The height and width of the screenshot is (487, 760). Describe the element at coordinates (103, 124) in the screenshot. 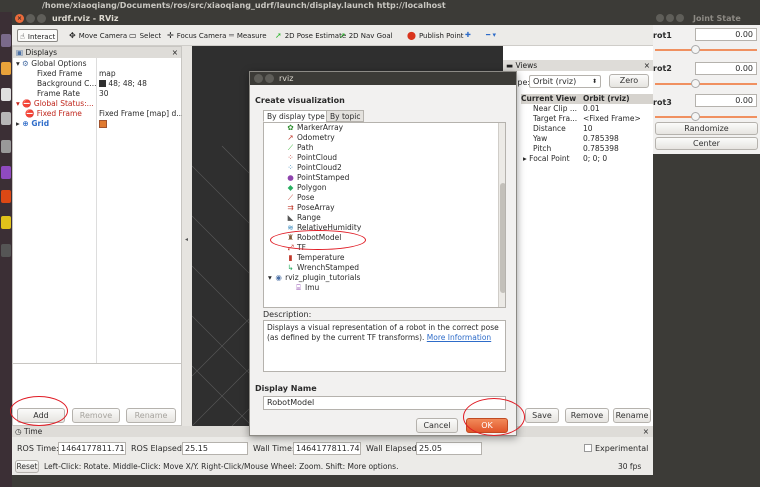

I see `checkbox-checked` at that location.